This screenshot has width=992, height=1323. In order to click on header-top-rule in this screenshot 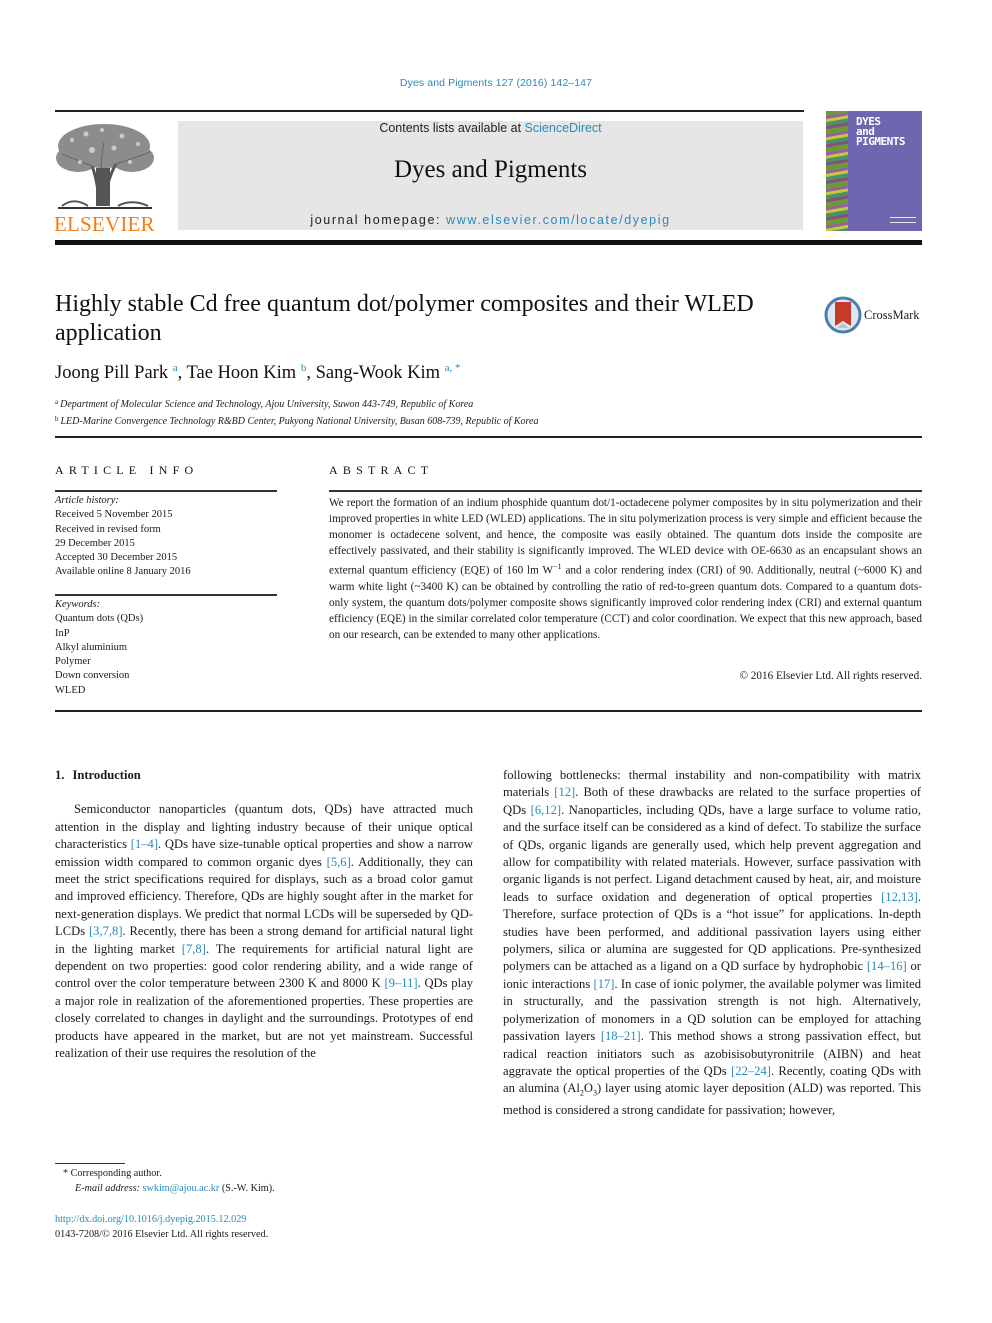, I will do `click(429, 111)`.